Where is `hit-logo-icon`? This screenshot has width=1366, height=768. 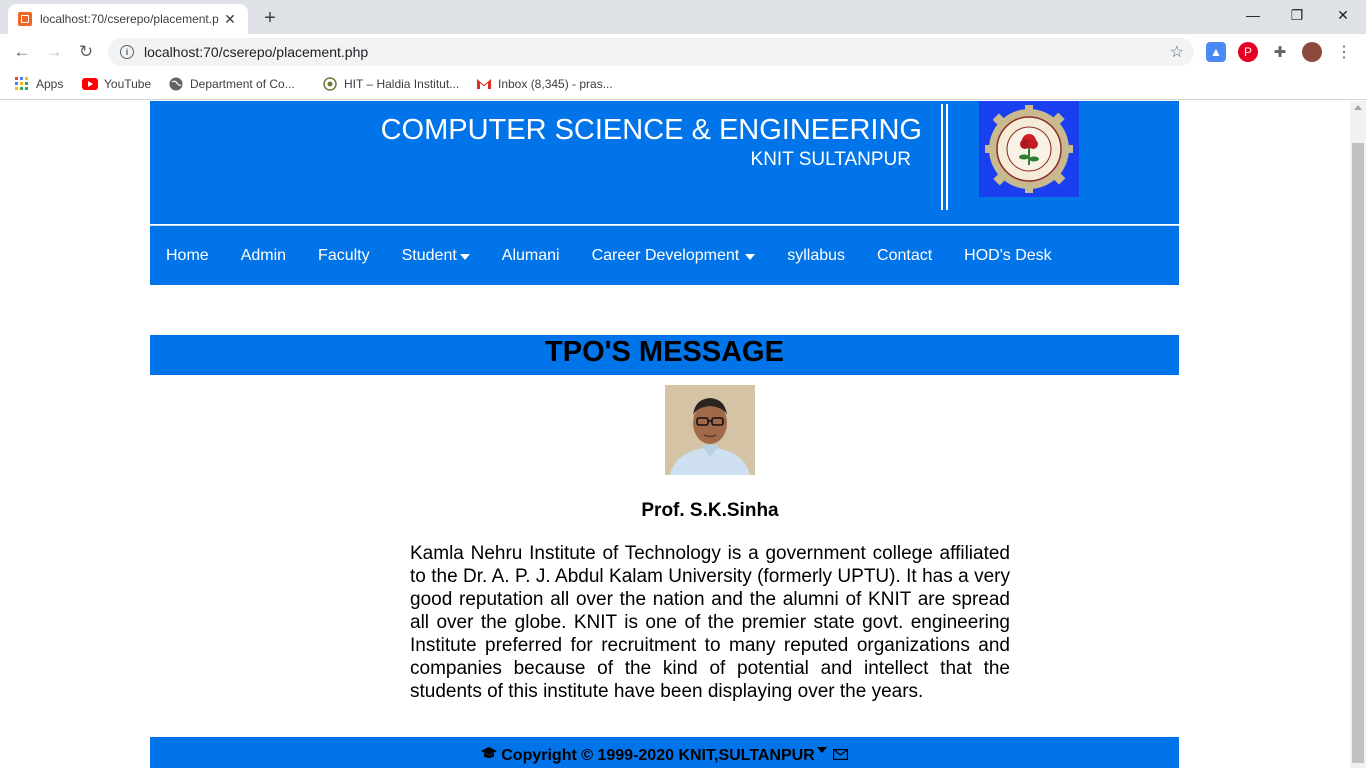 hit-logo-icon is located at coordinates (330, 84).